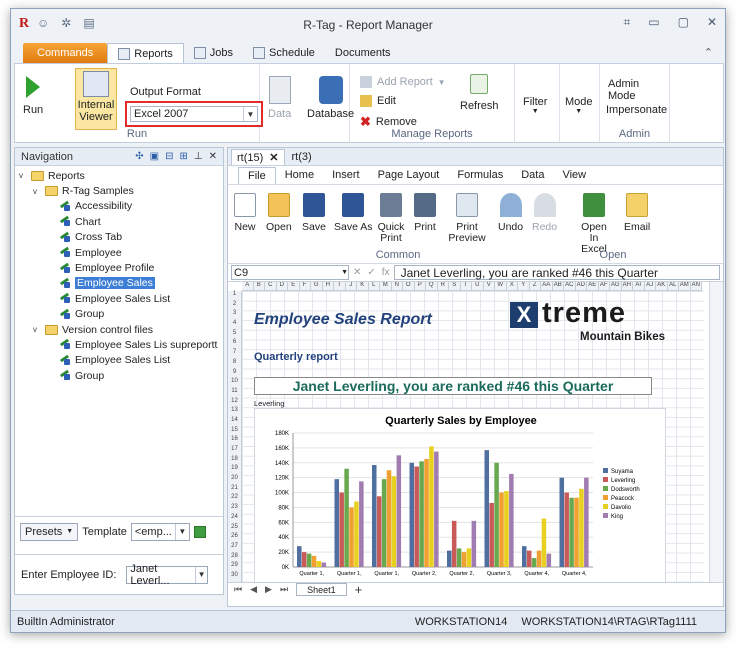 This screenshot has height=655, width=741. Describe the element at coordinates (570, 286) in the screenshot. I see `column-header: AC` at that location.